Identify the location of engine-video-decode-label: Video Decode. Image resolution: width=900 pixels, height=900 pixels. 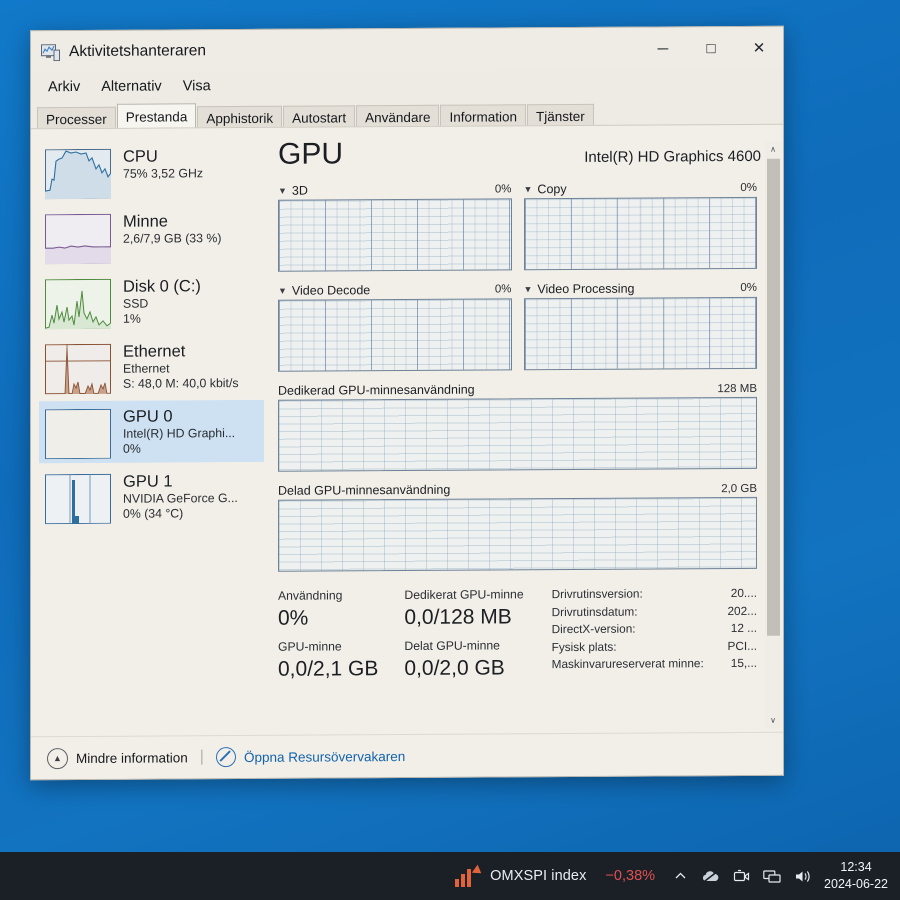
(331, 290).